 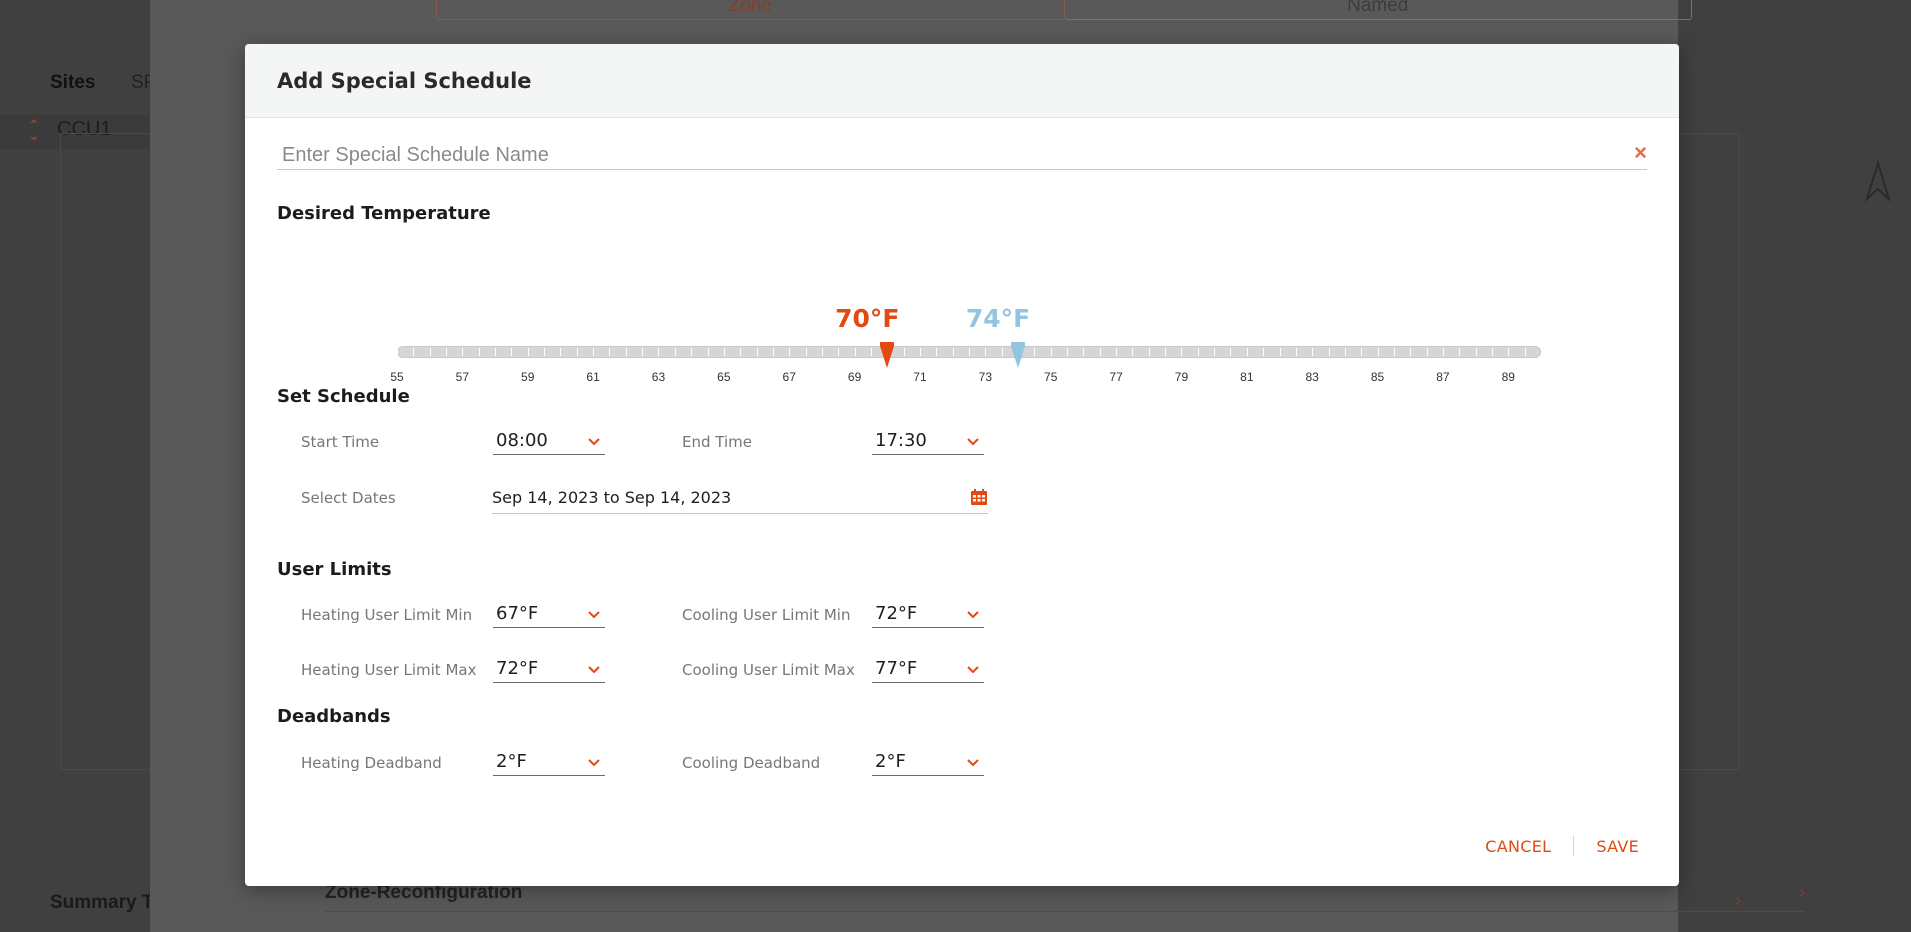 I want to click on tab-zone: Zone, so click(x=750, y=10).